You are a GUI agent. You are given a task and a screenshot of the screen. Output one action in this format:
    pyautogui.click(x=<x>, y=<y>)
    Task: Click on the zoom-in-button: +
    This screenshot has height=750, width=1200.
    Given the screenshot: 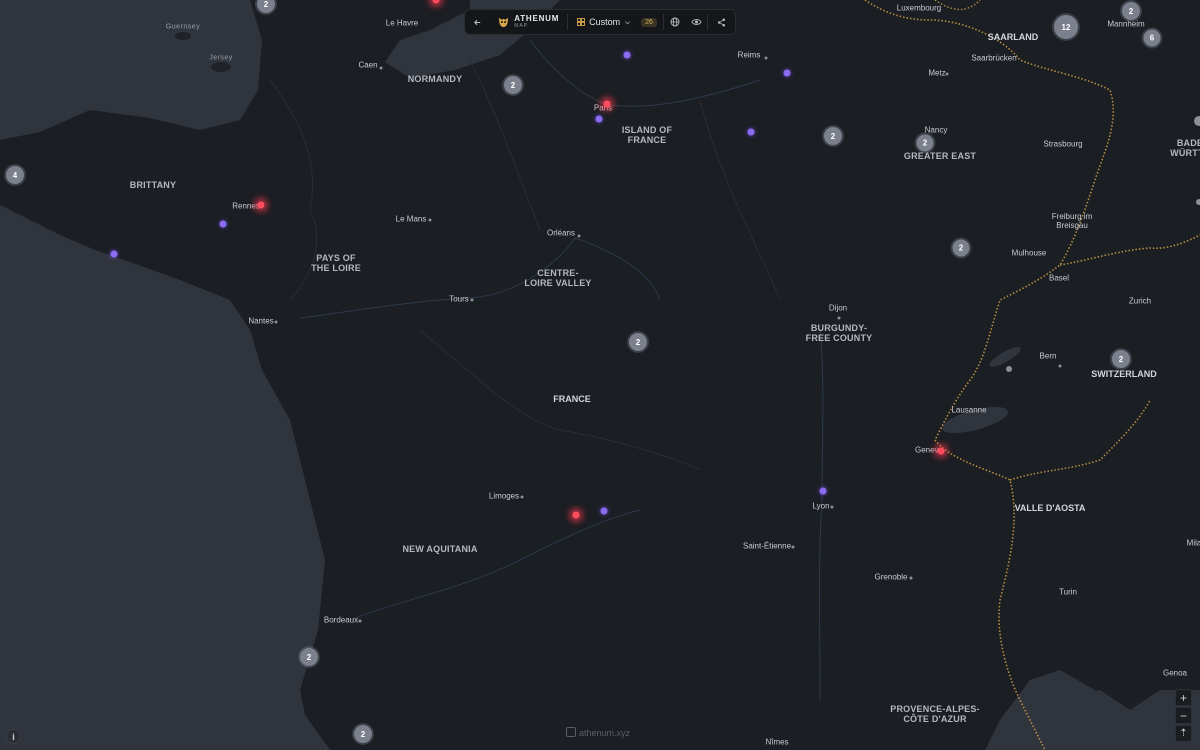 What is the action you would take?
    pyautogui.click(x=1183, y=697)
    